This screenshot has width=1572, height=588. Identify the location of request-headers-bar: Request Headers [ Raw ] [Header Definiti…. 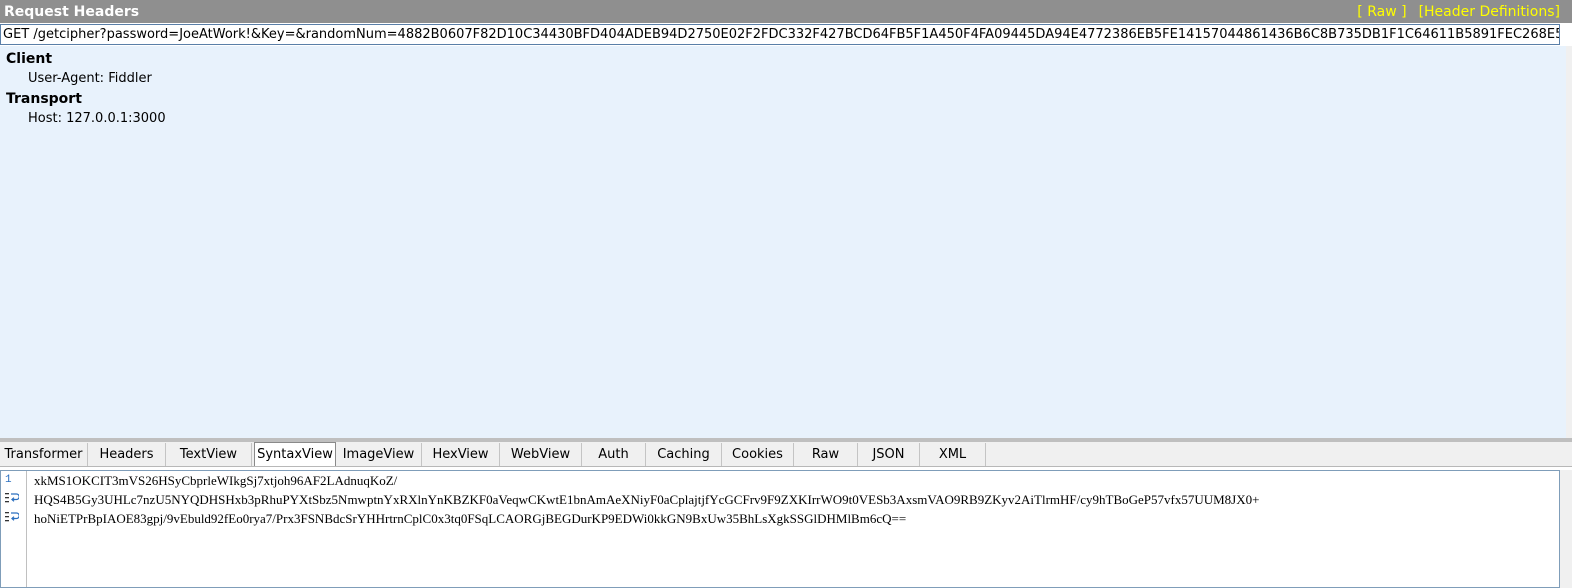
(786, 11).